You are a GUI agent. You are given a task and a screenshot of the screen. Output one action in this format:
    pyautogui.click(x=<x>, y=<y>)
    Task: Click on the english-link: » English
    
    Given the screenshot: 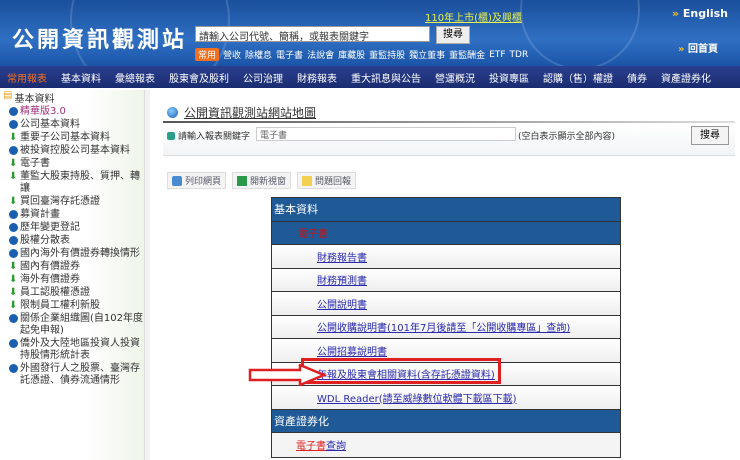 What is the action you would take?
    pyautogui.click(x=700, y=13)
    